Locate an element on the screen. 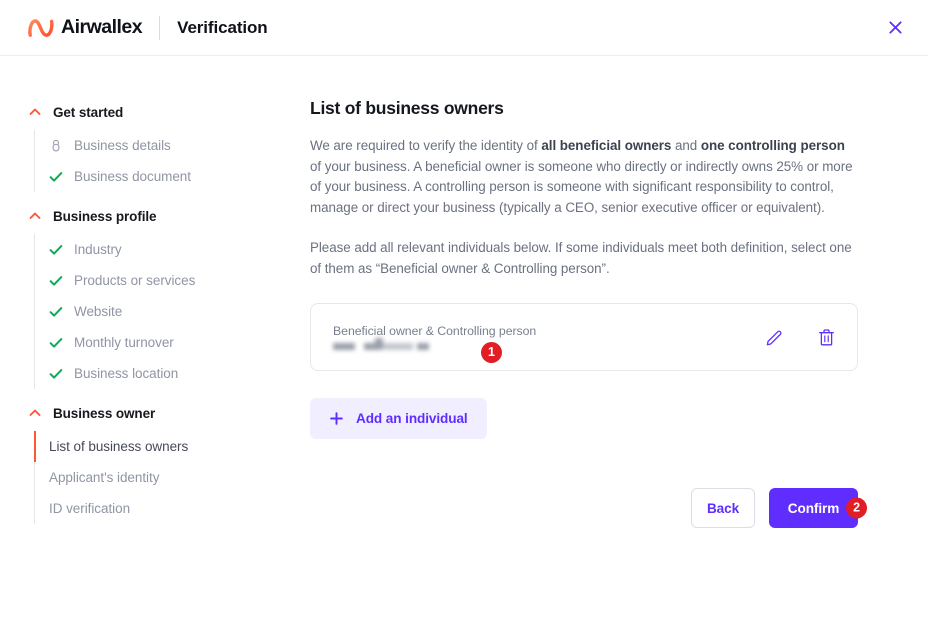 Image resolution: width=928 pixels, height=639 pixels. trash-delete-icon is located at coordinates (826, 337).